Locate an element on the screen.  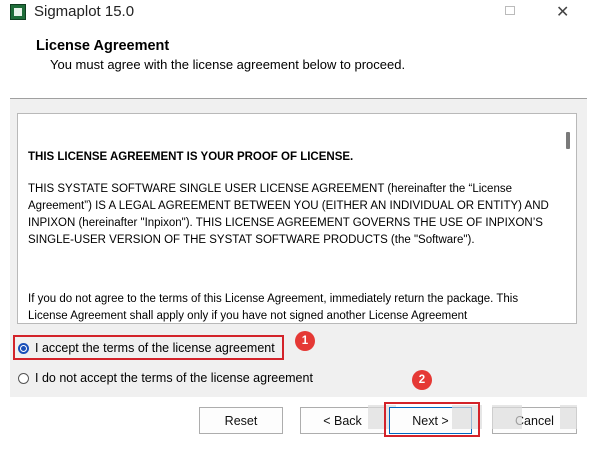
step-2-badge: 2 is located at coordinates (422, 380).